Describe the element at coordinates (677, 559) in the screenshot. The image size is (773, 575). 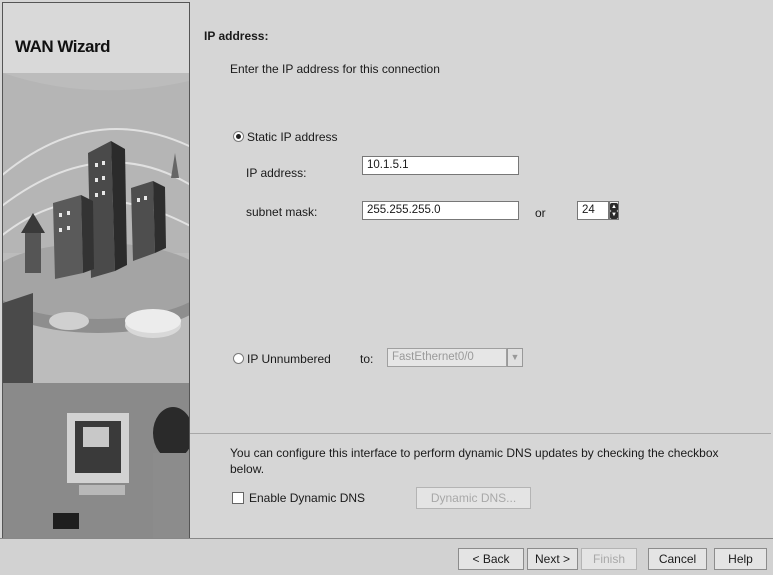
I see `cancel-button: Cancel` at that location.